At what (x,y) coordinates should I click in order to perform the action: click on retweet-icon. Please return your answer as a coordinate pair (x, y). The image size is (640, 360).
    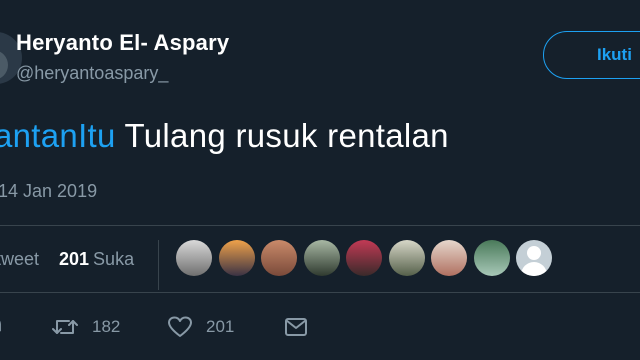
    Looking at the image, I should click on (65, 327).